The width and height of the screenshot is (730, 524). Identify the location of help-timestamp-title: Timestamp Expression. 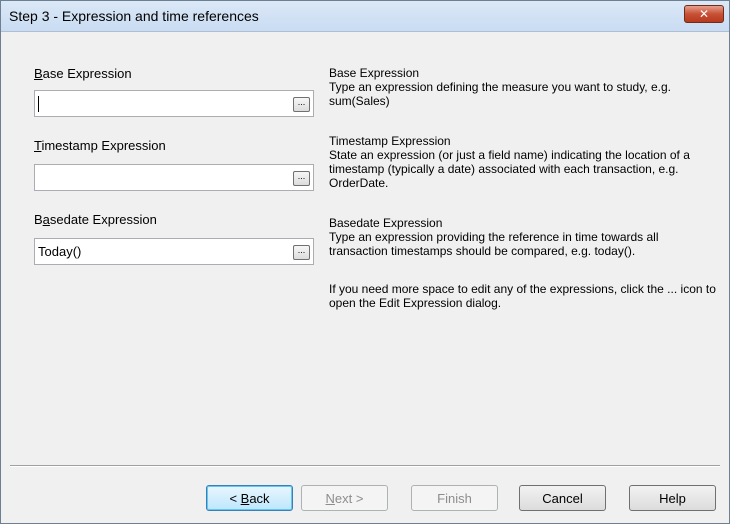
(390, 141).